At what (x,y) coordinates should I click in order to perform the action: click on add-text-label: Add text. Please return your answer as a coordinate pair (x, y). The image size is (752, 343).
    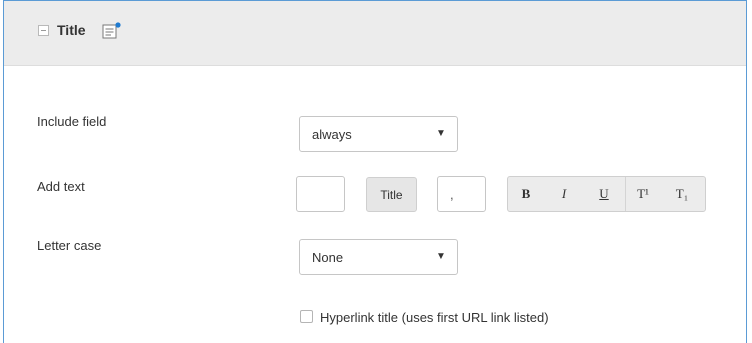
    Looking at the image, I should click on (61, 186).